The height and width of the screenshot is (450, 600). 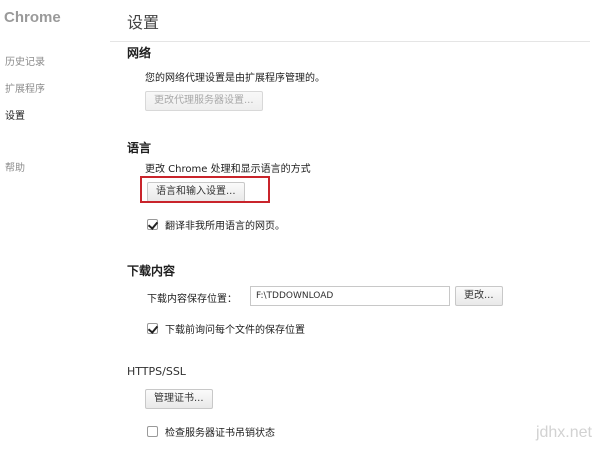 I want to click on sidebar-item-help: 帮助, so click(x=15, y=166).